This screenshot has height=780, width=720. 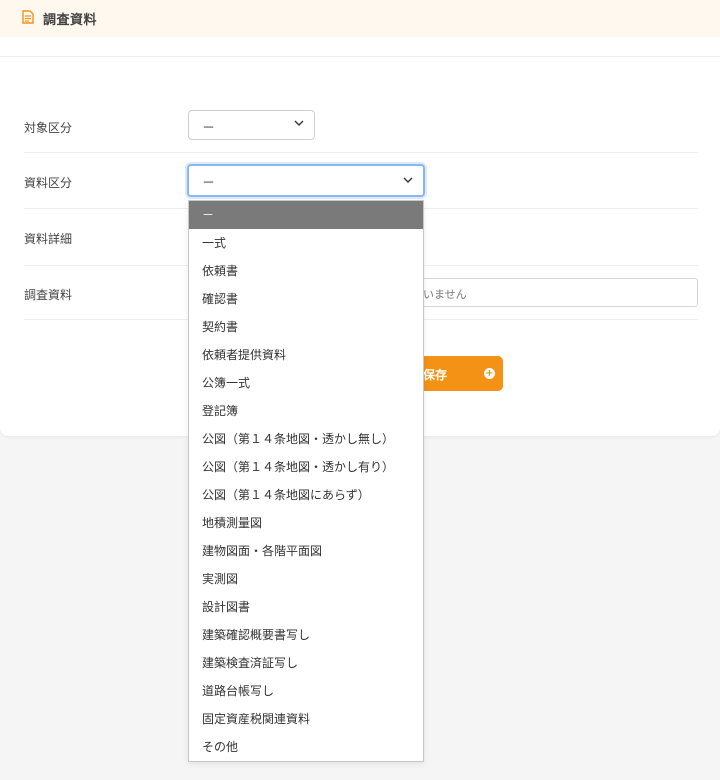 I want to click on dropdown-option: －, so click(x=306, y=215).